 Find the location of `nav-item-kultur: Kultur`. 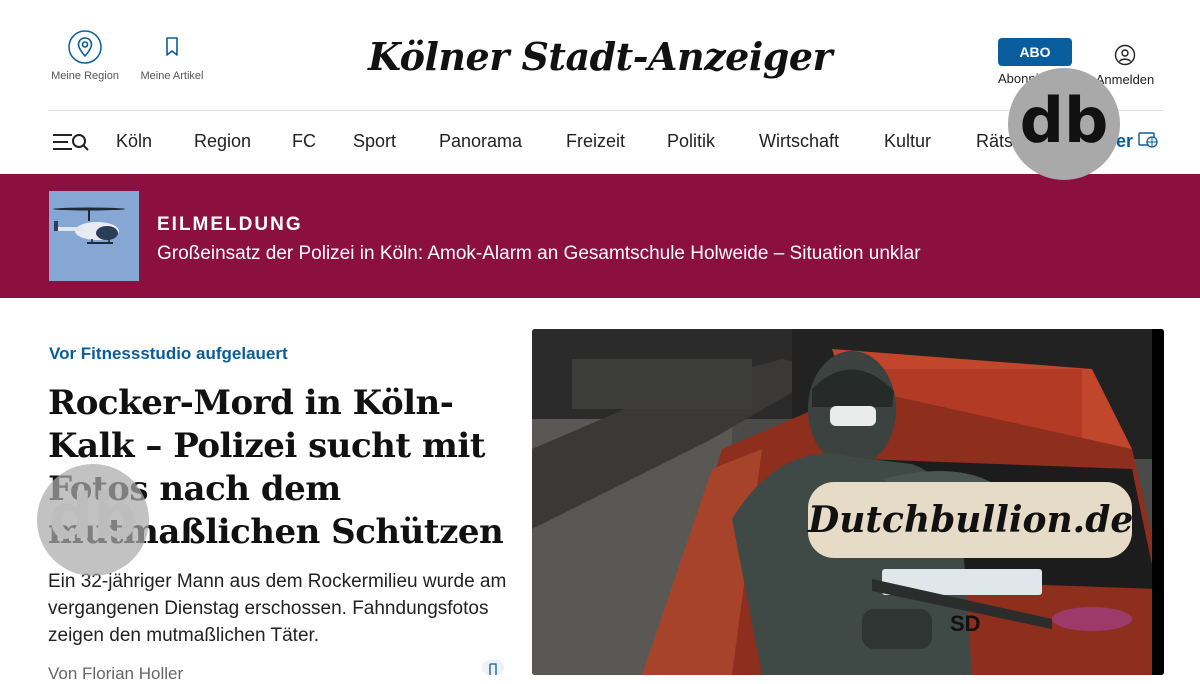

nav-item-kultur: Kultur is located at coordinates (907, 141).